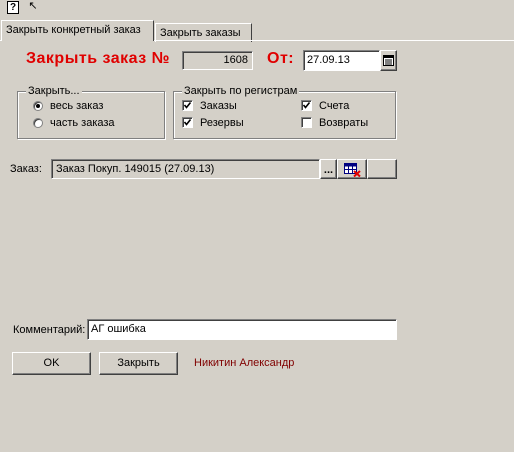 This screenshot has width=514, height=452. Describe the element at coordinates (138, 363) in the screenshot. I see `close-button: Закрыть` at that location.